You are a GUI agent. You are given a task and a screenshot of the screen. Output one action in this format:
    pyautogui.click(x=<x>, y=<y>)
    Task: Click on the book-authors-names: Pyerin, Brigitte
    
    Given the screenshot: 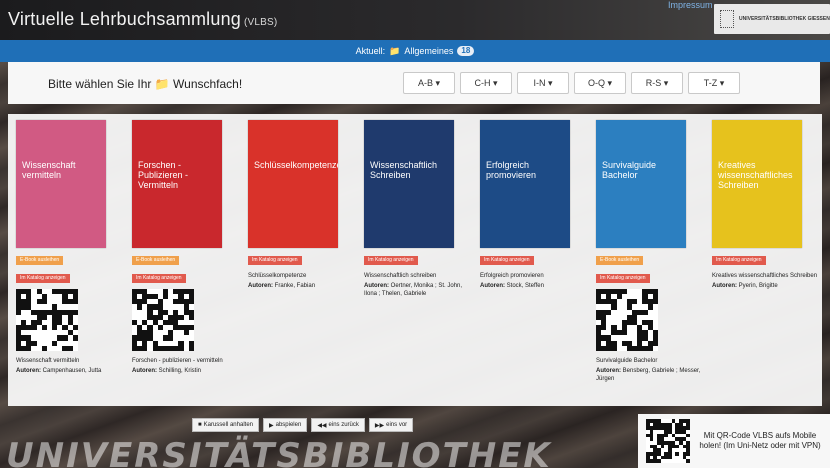 What is the action you would take?
    pyautogui.click(x=758, y=286)
    